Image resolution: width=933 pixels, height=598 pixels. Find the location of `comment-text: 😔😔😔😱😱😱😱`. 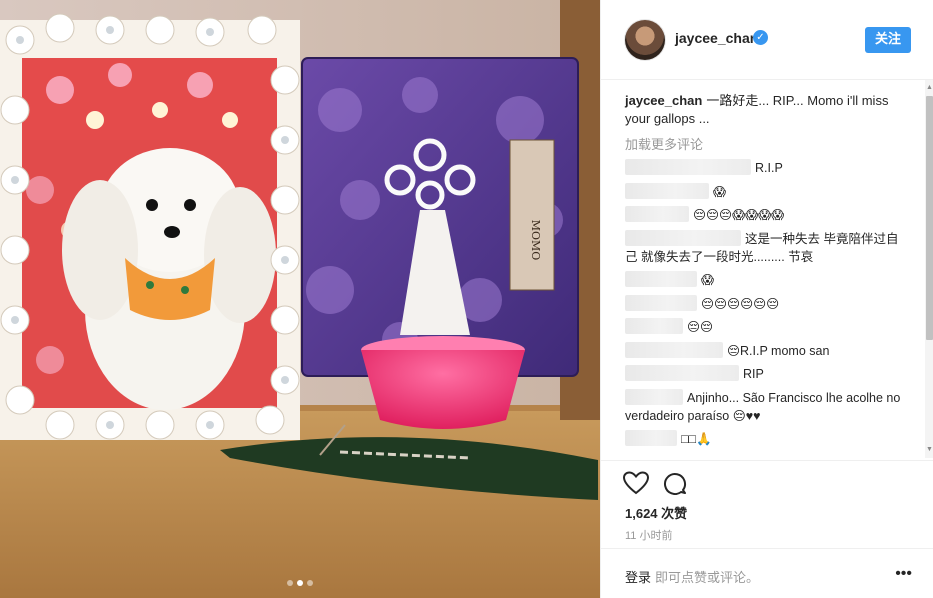

comment-text: 😔😔😔😱😱😱😱 is located at coordinates (739, 215).